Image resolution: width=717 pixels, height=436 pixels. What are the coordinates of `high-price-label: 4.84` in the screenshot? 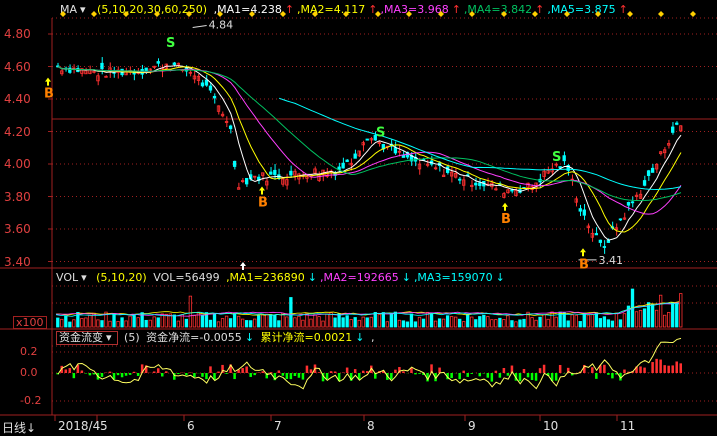 It's located at (221, 25).